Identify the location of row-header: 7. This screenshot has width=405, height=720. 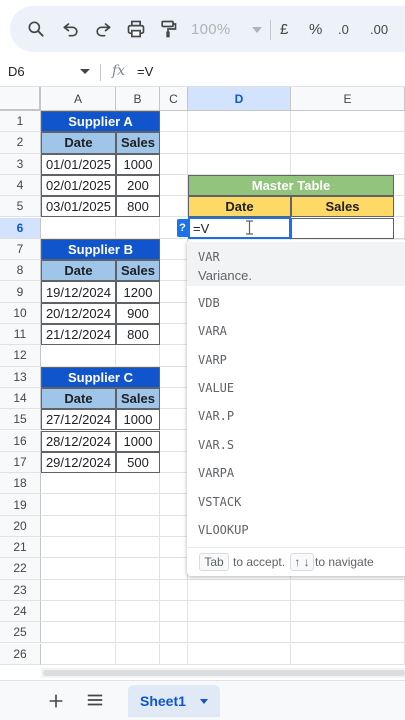
(20, 249).